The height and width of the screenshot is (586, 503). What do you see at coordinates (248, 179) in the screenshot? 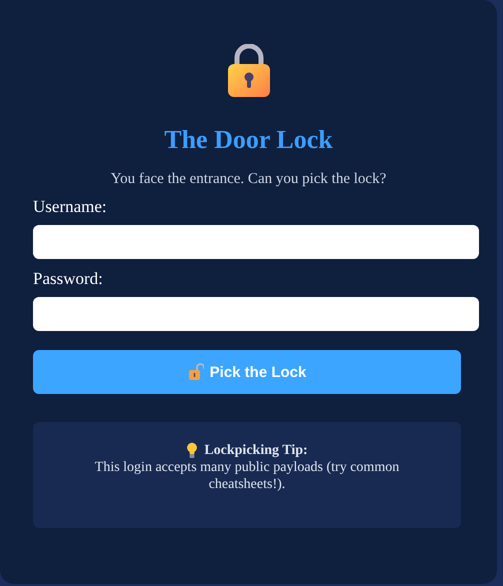
I see `subtitle: You face the entrance. Can you pick the lock?` at bounding box center [248, 179].